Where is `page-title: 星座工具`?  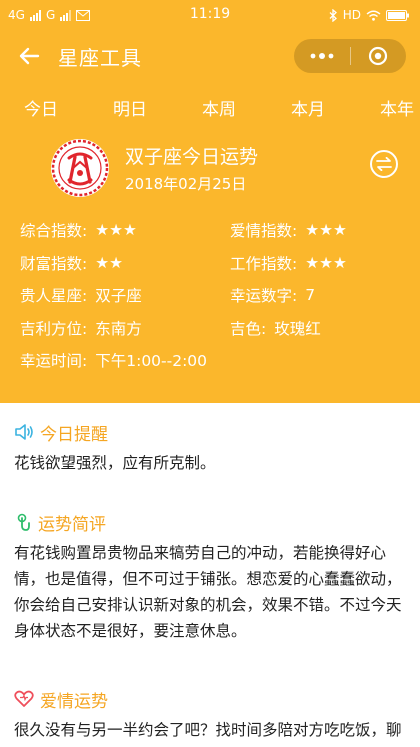
page-title: 星座工具 is located at coordinates (100, 57).